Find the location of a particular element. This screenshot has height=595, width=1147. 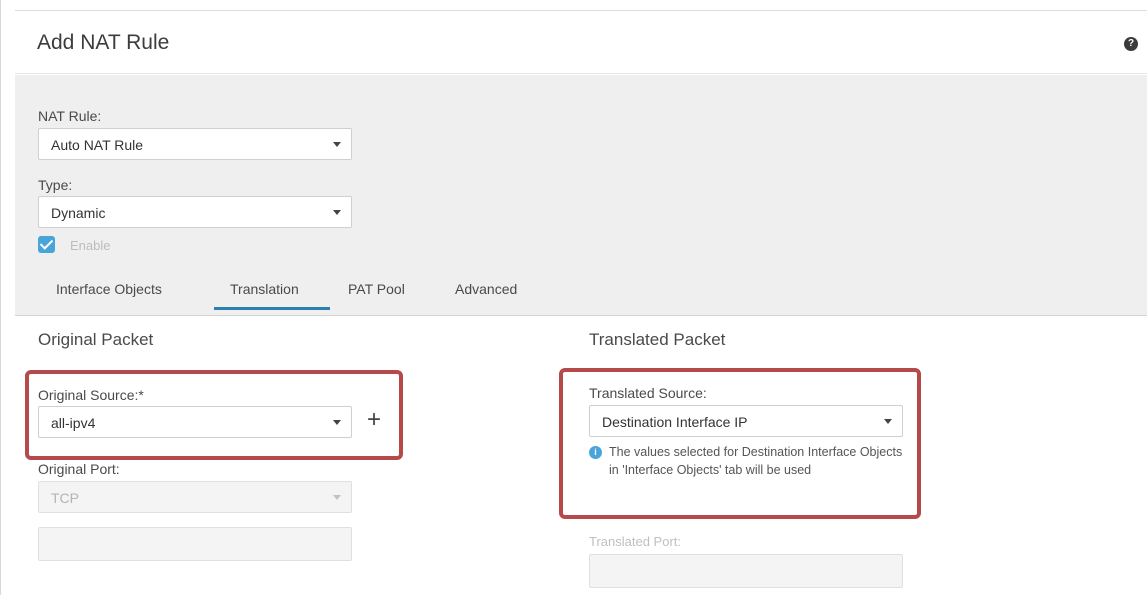

nat-rule-label: NAT Rule: is located at coordinates (70, 116).